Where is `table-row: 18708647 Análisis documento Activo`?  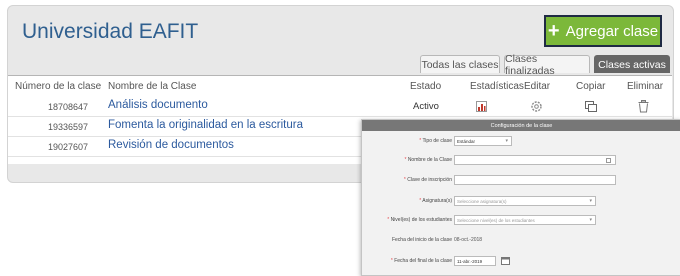 table-row: 18708647 Análisis documento Activo is located at coordinates (340, 107).